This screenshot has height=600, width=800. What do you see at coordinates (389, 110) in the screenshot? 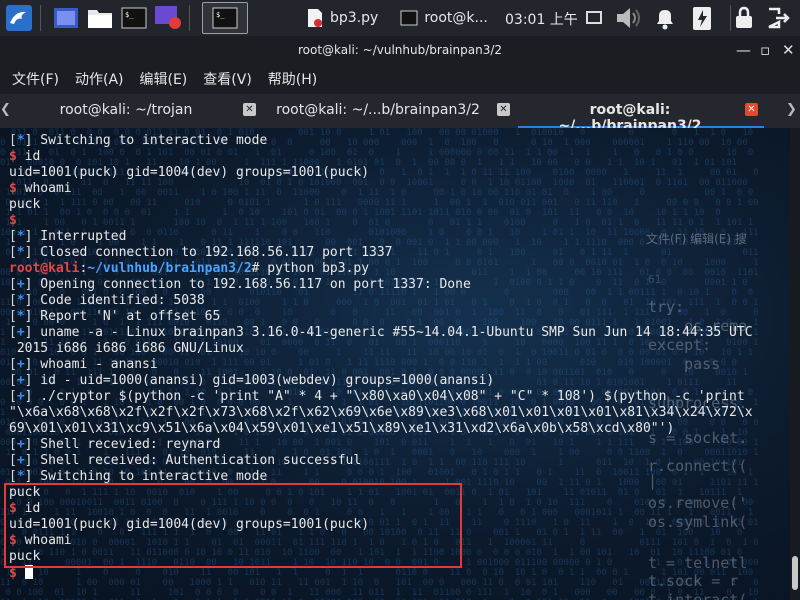
I see `tab-brainpan3-a: root@kali: ~/...b/brainpan3/2 ✕` at bounding box center [389, 110].